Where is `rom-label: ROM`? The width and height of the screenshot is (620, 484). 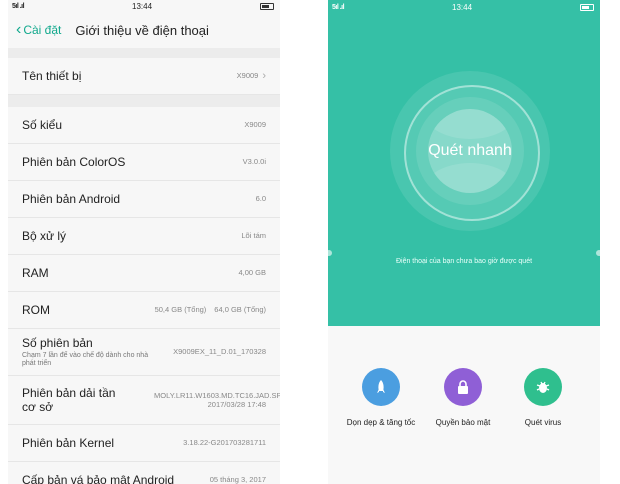 rom-label: ROM is located at coordinates (36, 310).